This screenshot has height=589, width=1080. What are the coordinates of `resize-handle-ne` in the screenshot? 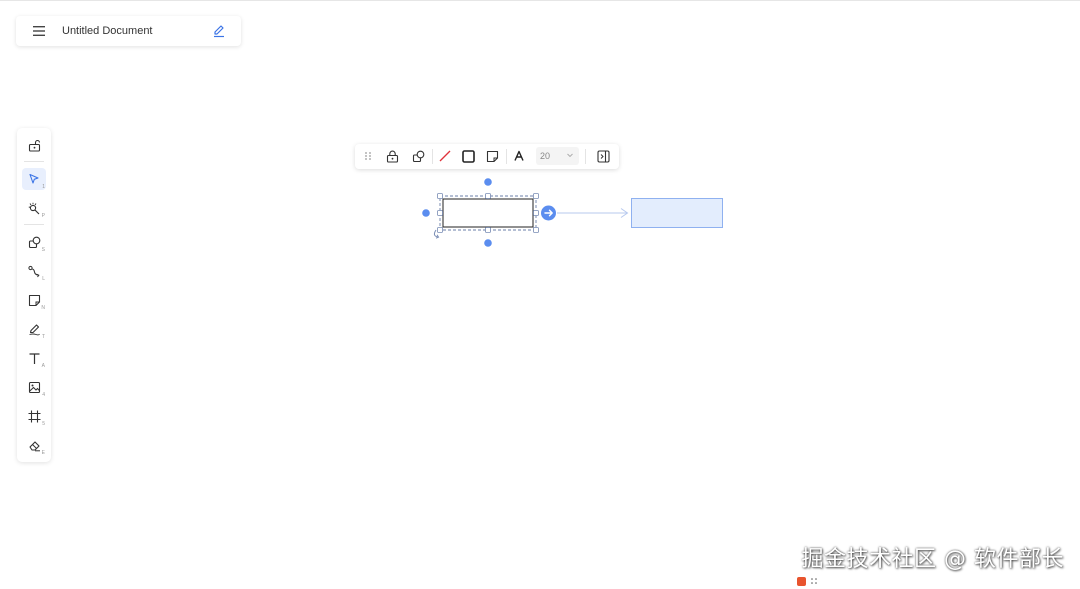 It's located at (536, 196).